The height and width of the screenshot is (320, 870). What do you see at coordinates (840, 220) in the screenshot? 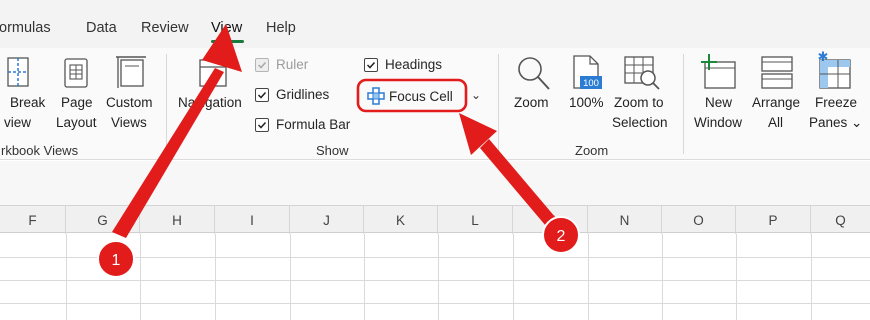
I see `column-header-q: Q` at bounding box center [840, 220].